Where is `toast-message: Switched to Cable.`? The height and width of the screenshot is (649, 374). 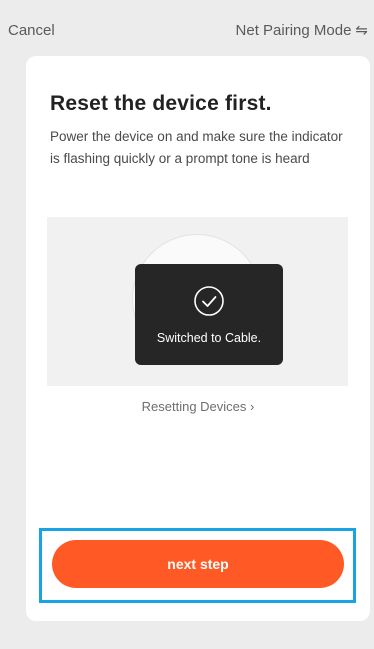
toast-message: Switched to Cable. is located at coordinates (209, 314).